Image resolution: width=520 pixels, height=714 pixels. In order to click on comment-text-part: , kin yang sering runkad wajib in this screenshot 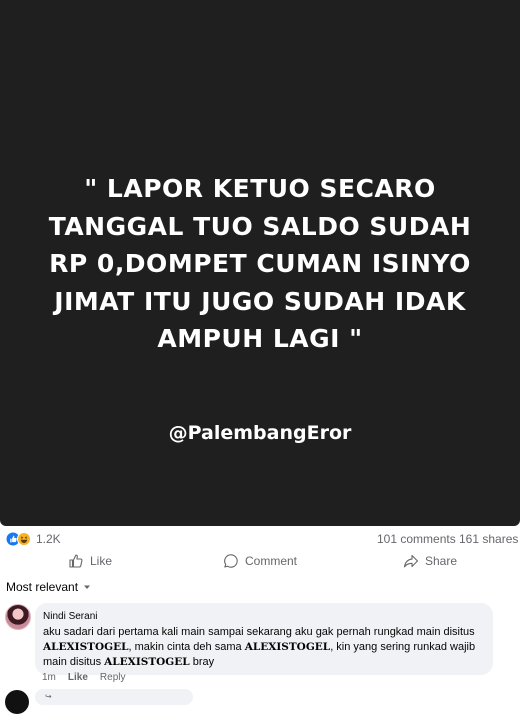, I will do `click(403, 647)`.